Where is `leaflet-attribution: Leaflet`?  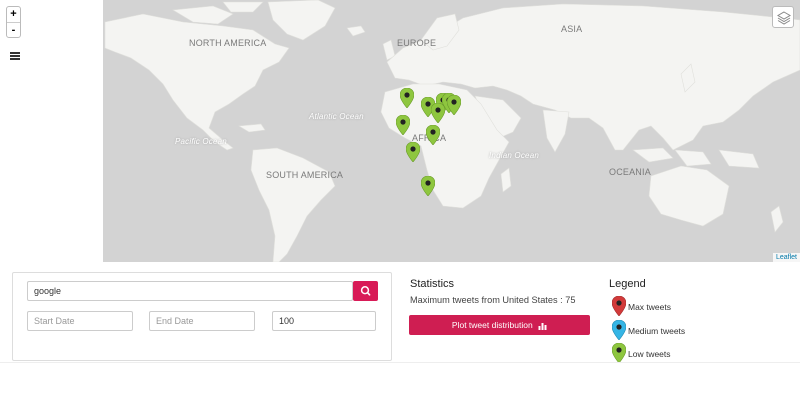 leaflet-attribution: Leaflet is located at coordinates (786, 257).